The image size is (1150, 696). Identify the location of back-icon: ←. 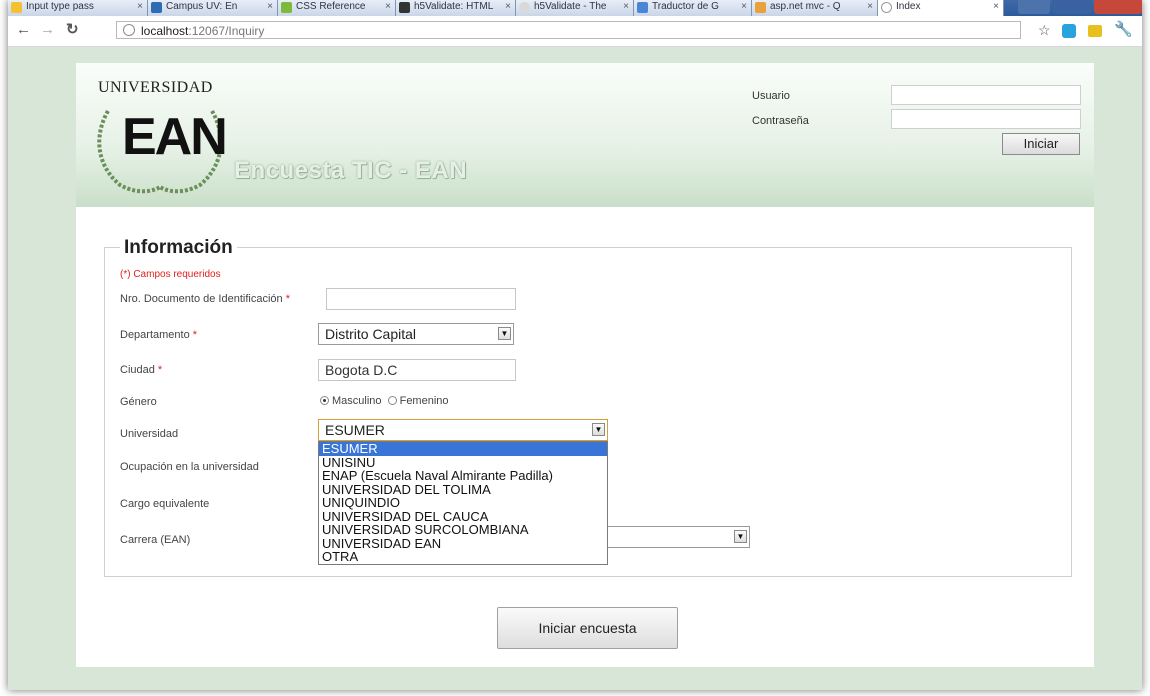
(23, 30).